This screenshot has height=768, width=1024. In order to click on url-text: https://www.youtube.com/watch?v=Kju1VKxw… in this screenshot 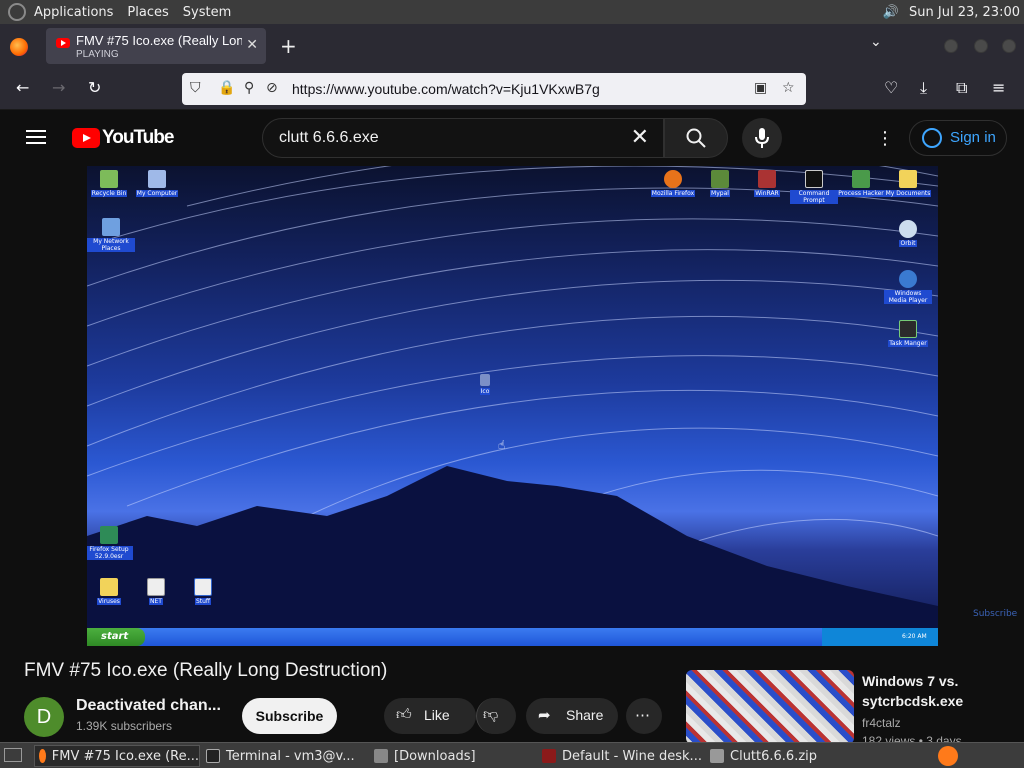, I will do `click(446, 89)`.